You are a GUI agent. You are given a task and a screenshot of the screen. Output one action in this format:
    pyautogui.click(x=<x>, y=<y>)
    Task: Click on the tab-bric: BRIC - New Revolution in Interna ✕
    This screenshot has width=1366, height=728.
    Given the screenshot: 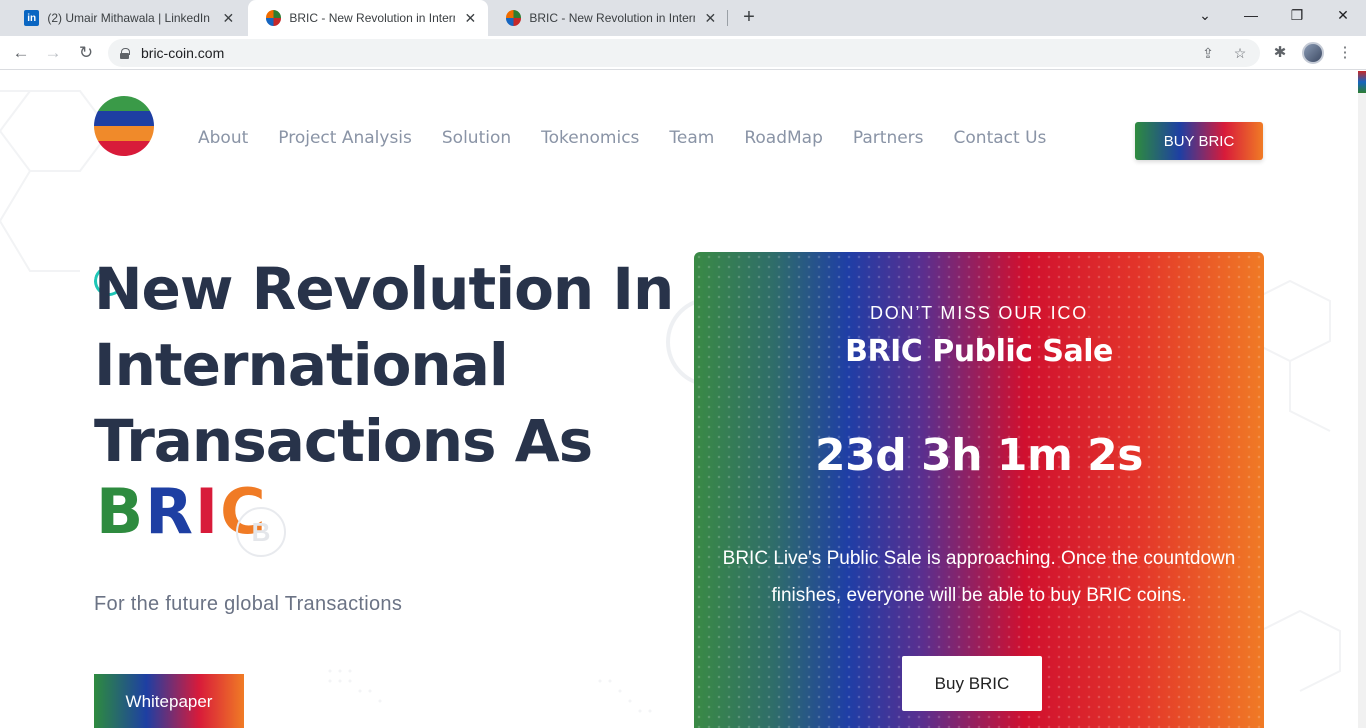 What is the action you would take?
    pyautogui.click(x=608, y=18)
    